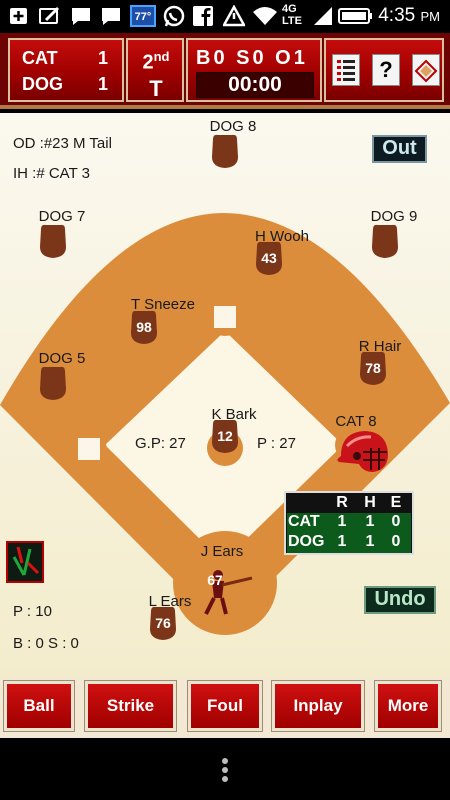 This screenshot has width=450, height=800. I want to click on list-icon, so click(346, 70).